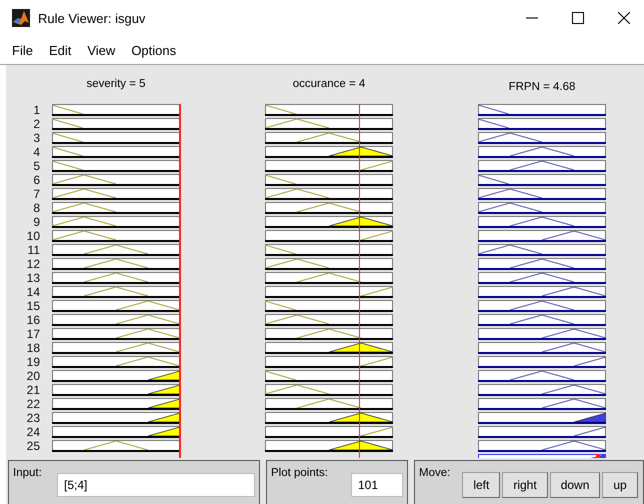 Image resolution: width=644 pixels, height=504 pixels. Describe the element at coordinates (33, 307) in the screenshot. I see `rule-number: 15` at that location.